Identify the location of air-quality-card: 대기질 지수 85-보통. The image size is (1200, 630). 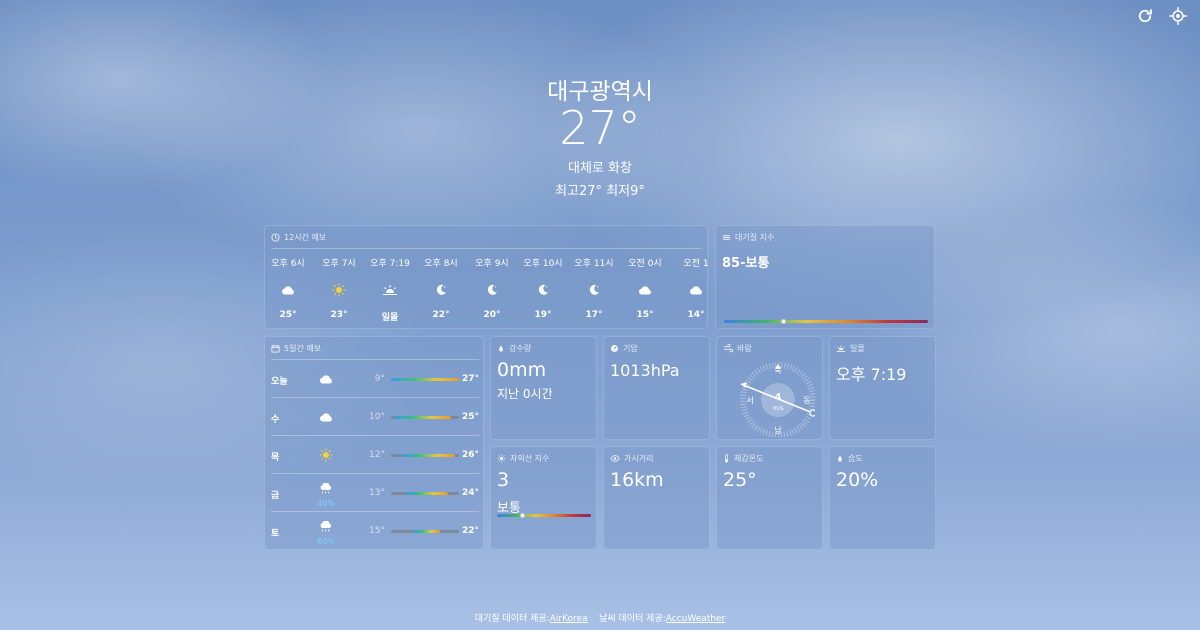
(825, 277).